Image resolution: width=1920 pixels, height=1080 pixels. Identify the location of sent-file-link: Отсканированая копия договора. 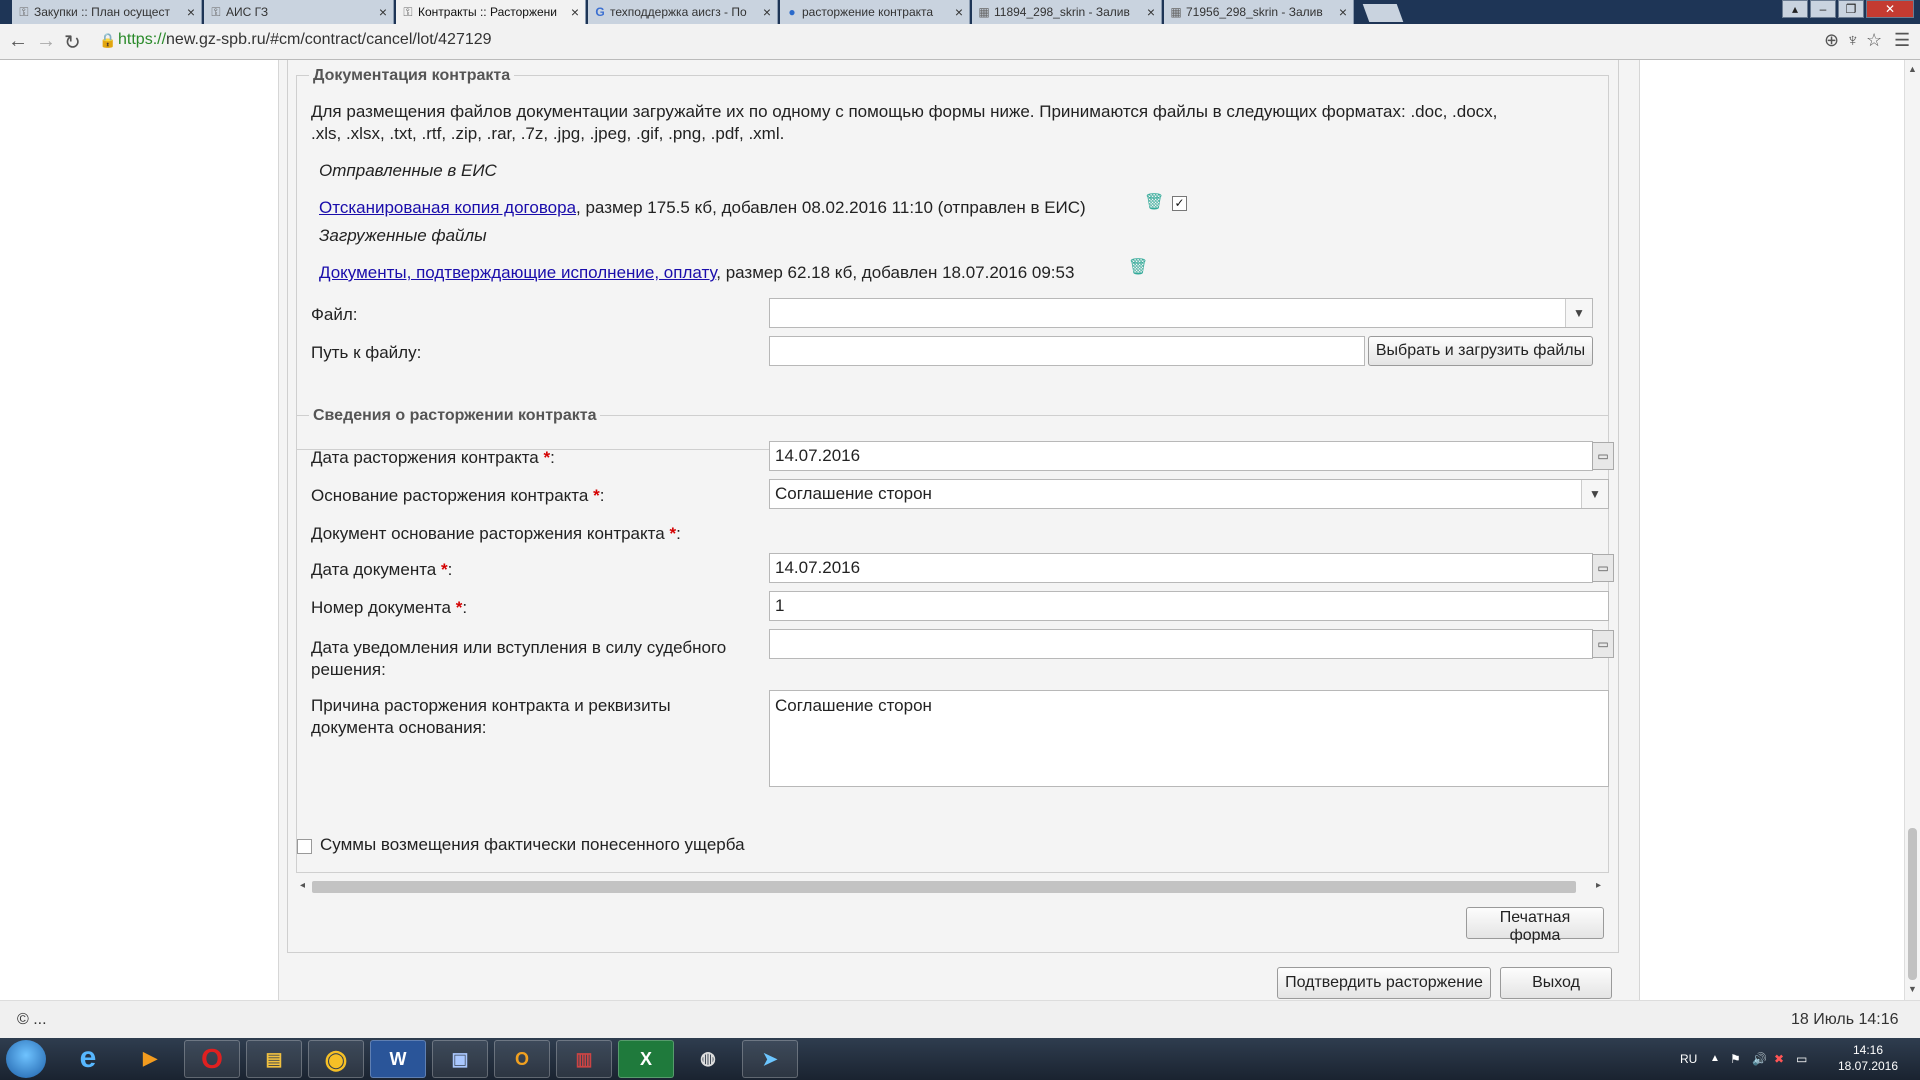
(447, 207).